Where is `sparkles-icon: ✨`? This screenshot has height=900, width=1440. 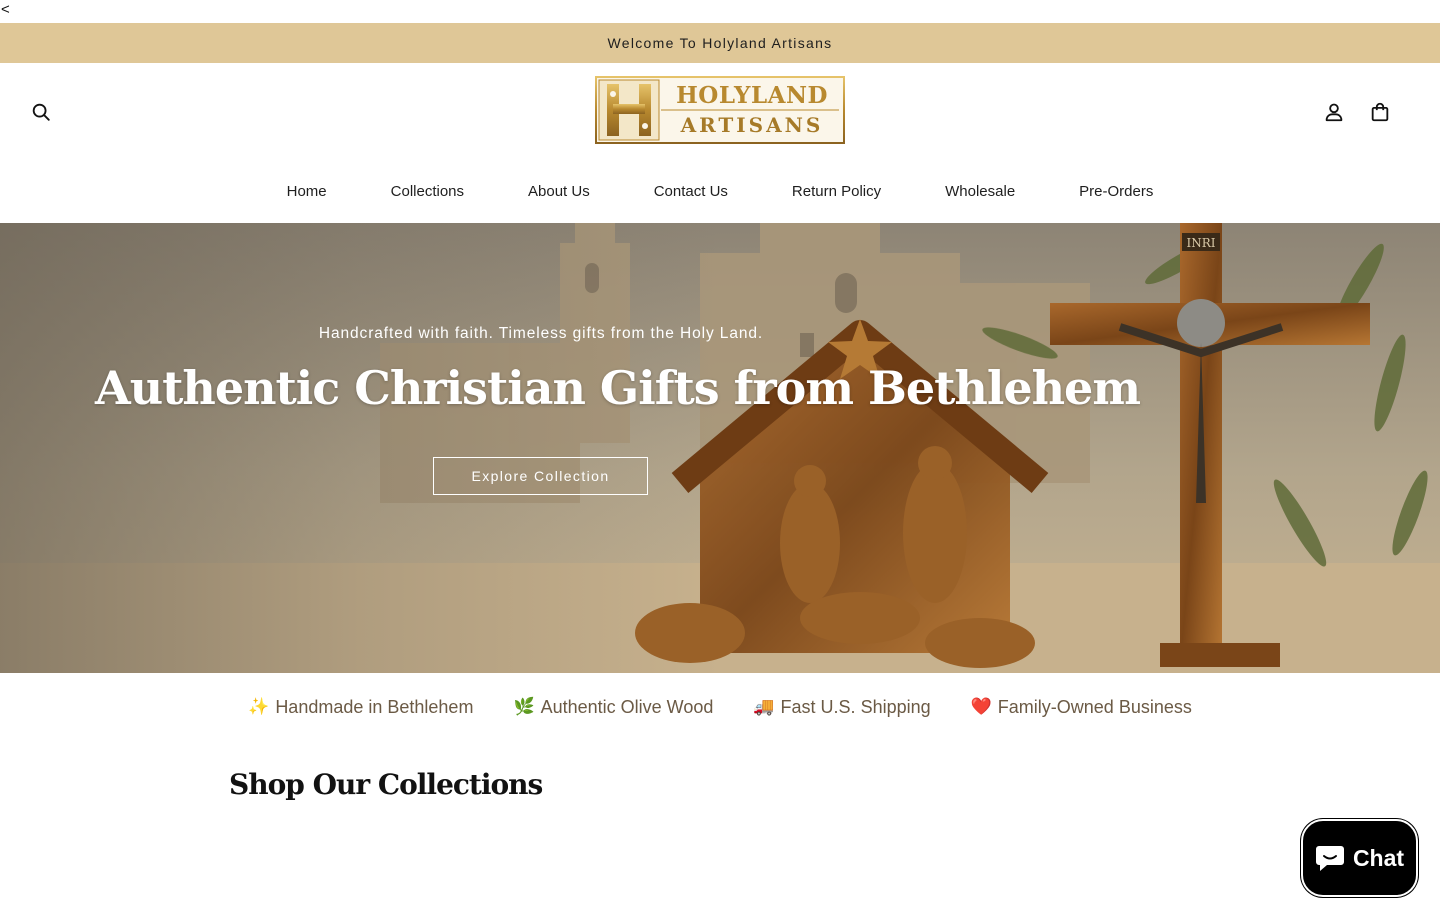 sparkles-icon: ✨ is located at coordinates (259, 706).